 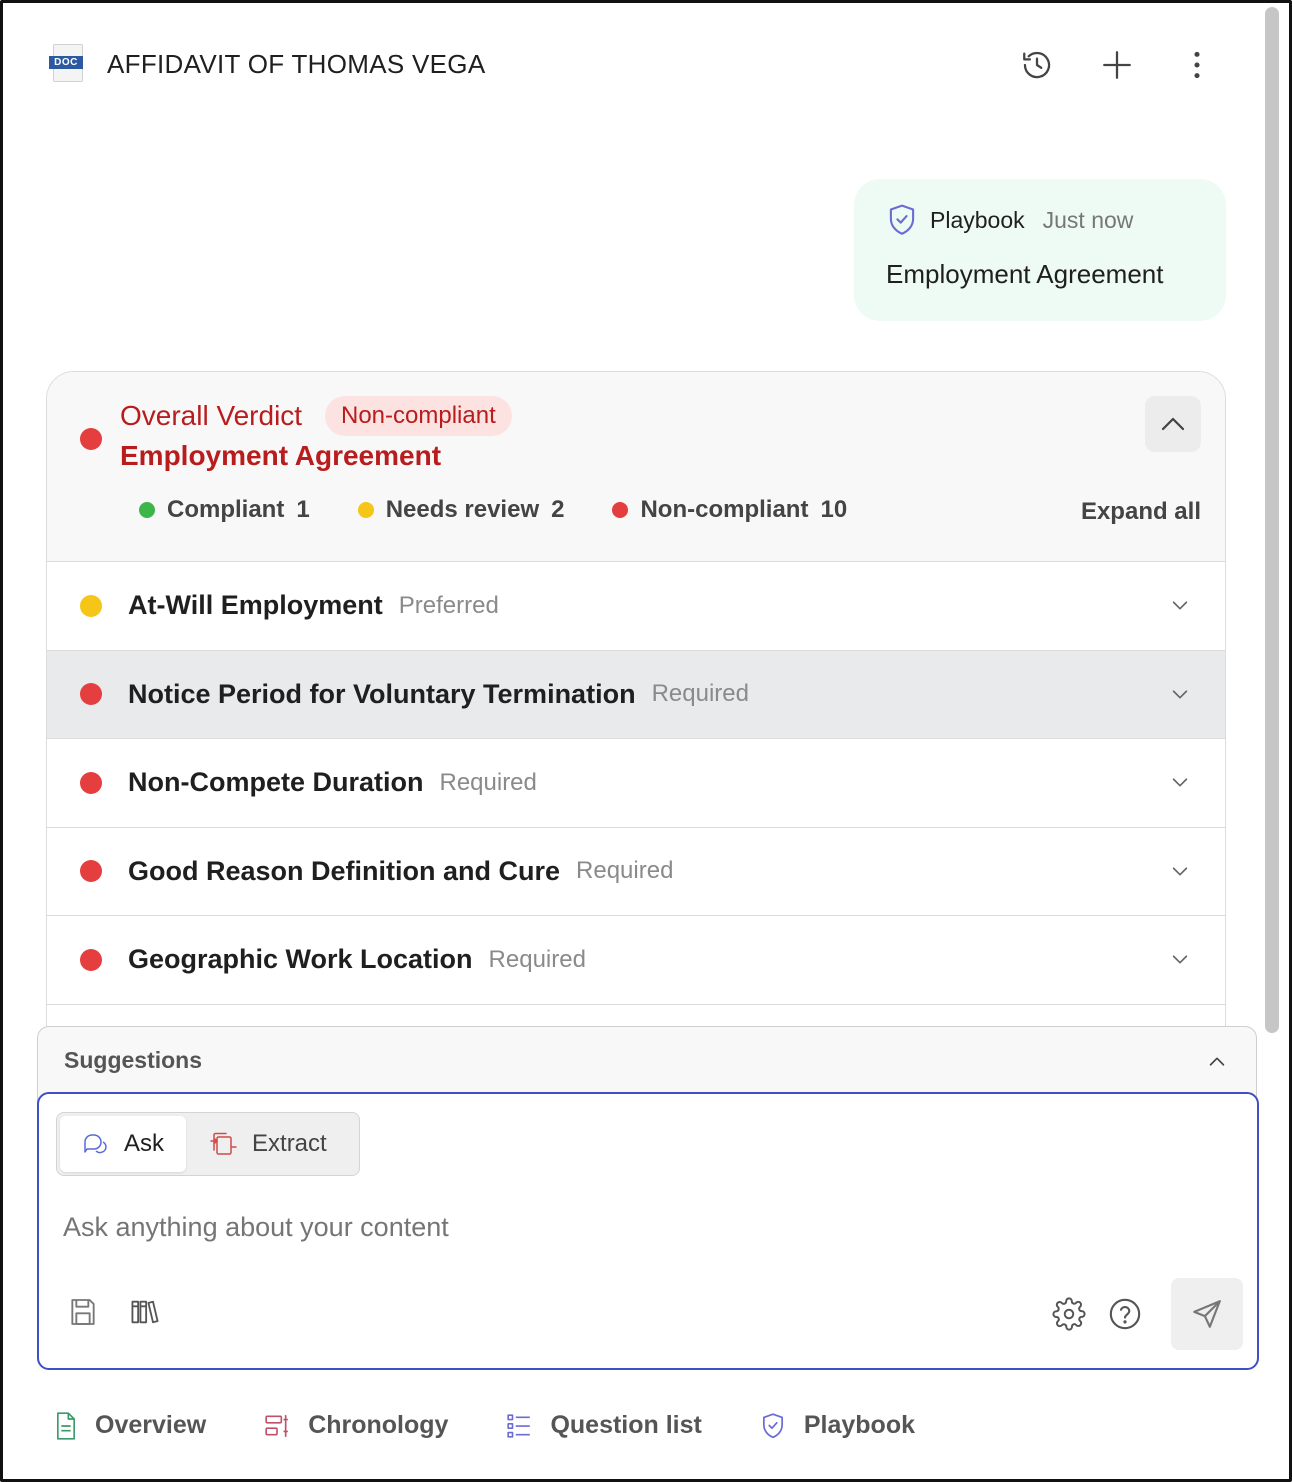 I want to click on non-compliant-dot, so click(x=620, y=510).